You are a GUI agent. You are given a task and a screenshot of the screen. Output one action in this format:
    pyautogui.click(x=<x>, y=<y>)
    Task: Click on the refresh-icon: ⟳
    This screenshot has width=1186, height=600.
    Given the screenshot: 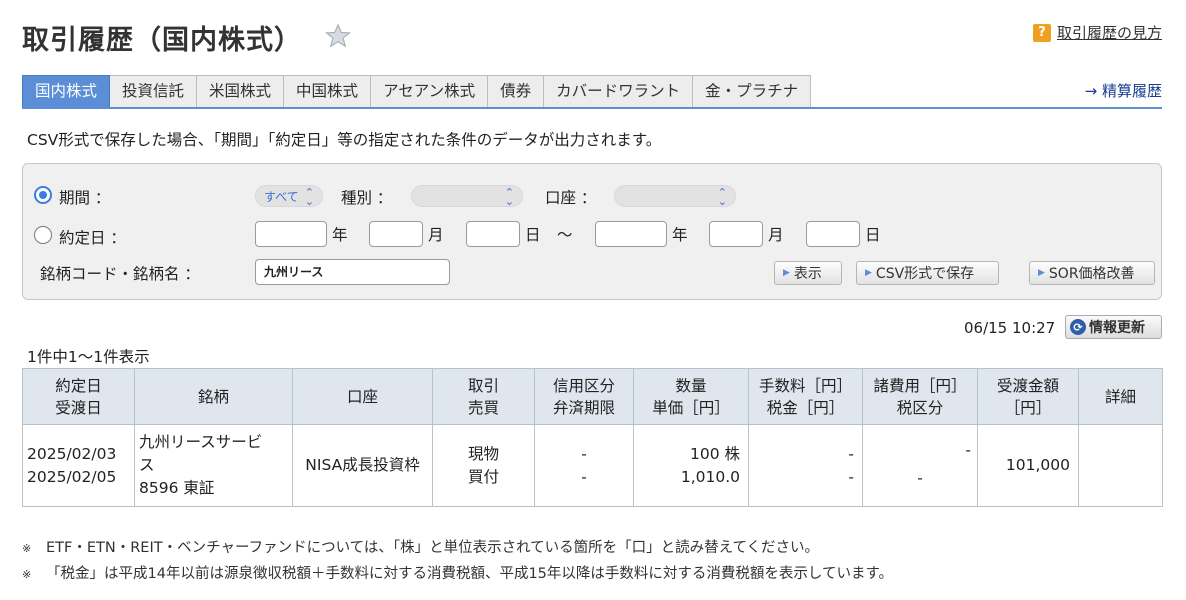 What is the action you would take?
    pyautogui.click(x=1078, y=327)
    